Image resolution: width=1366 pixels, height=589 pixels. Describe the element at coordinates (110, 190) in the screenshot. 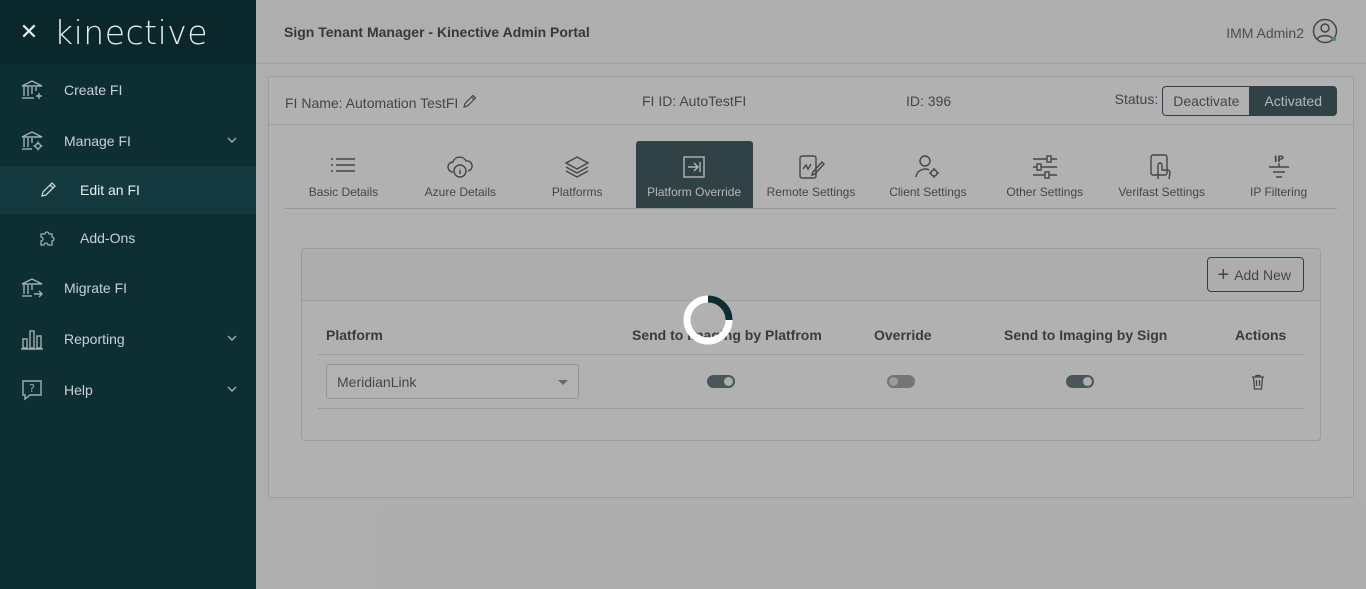

I see `sidebar-item-label: Edit an FI` at that location.